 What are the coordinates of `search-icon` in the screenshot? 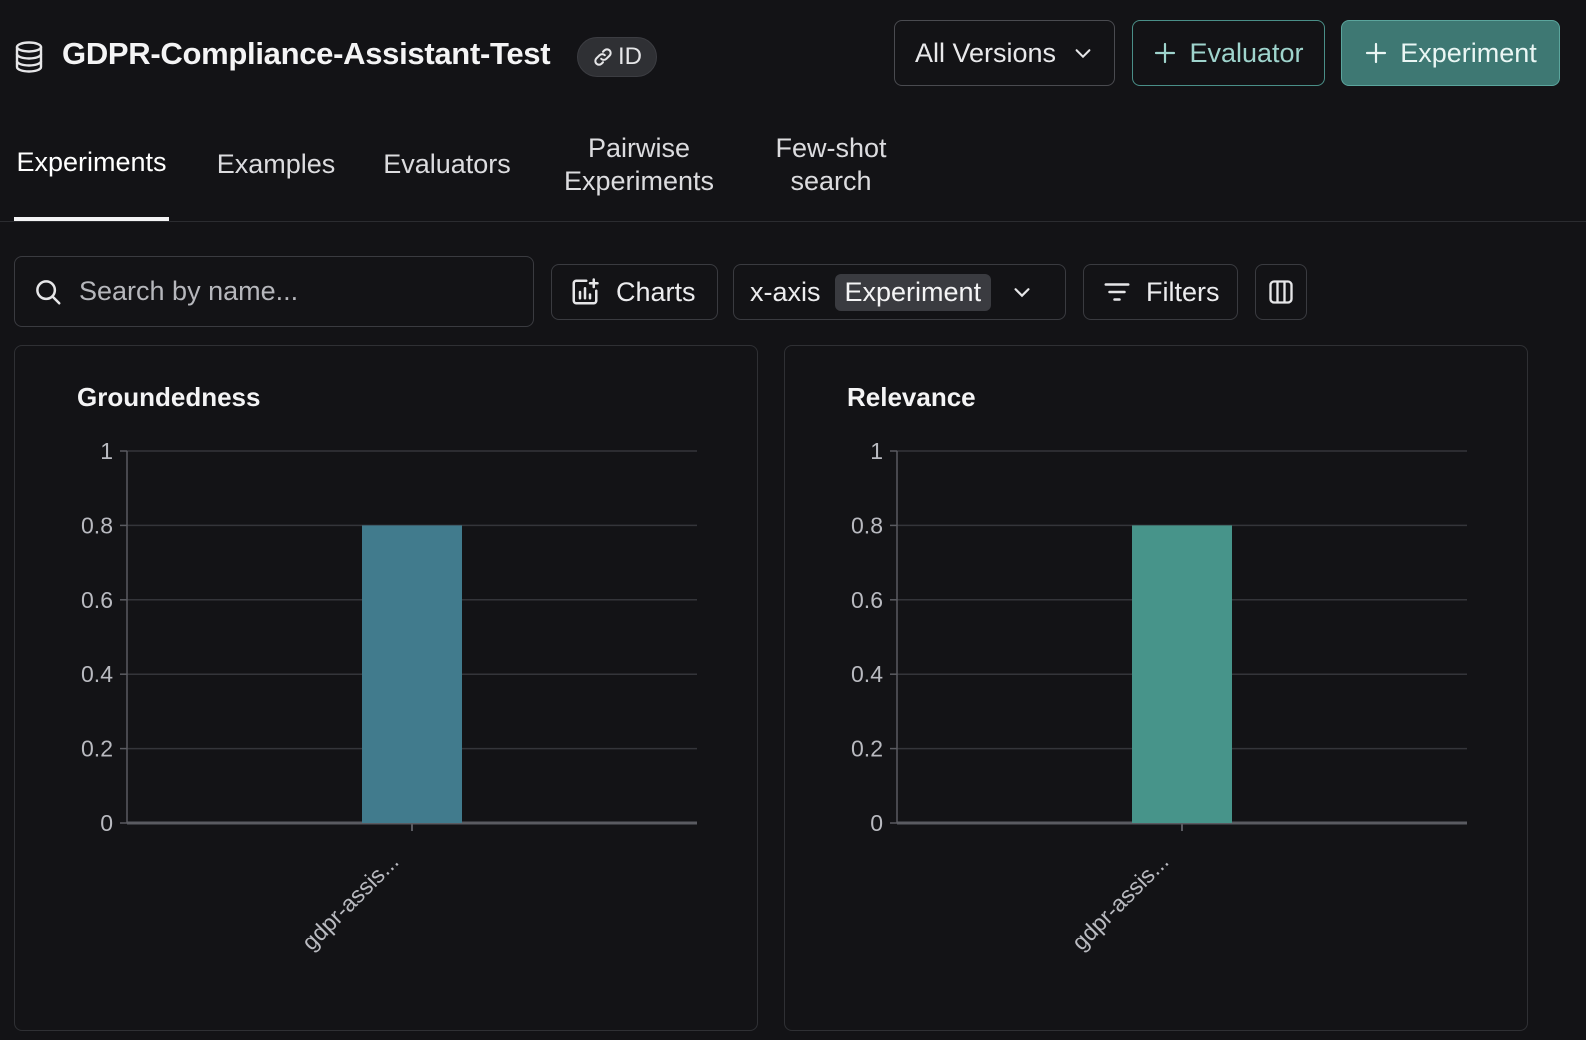 It's located at (48, 291).